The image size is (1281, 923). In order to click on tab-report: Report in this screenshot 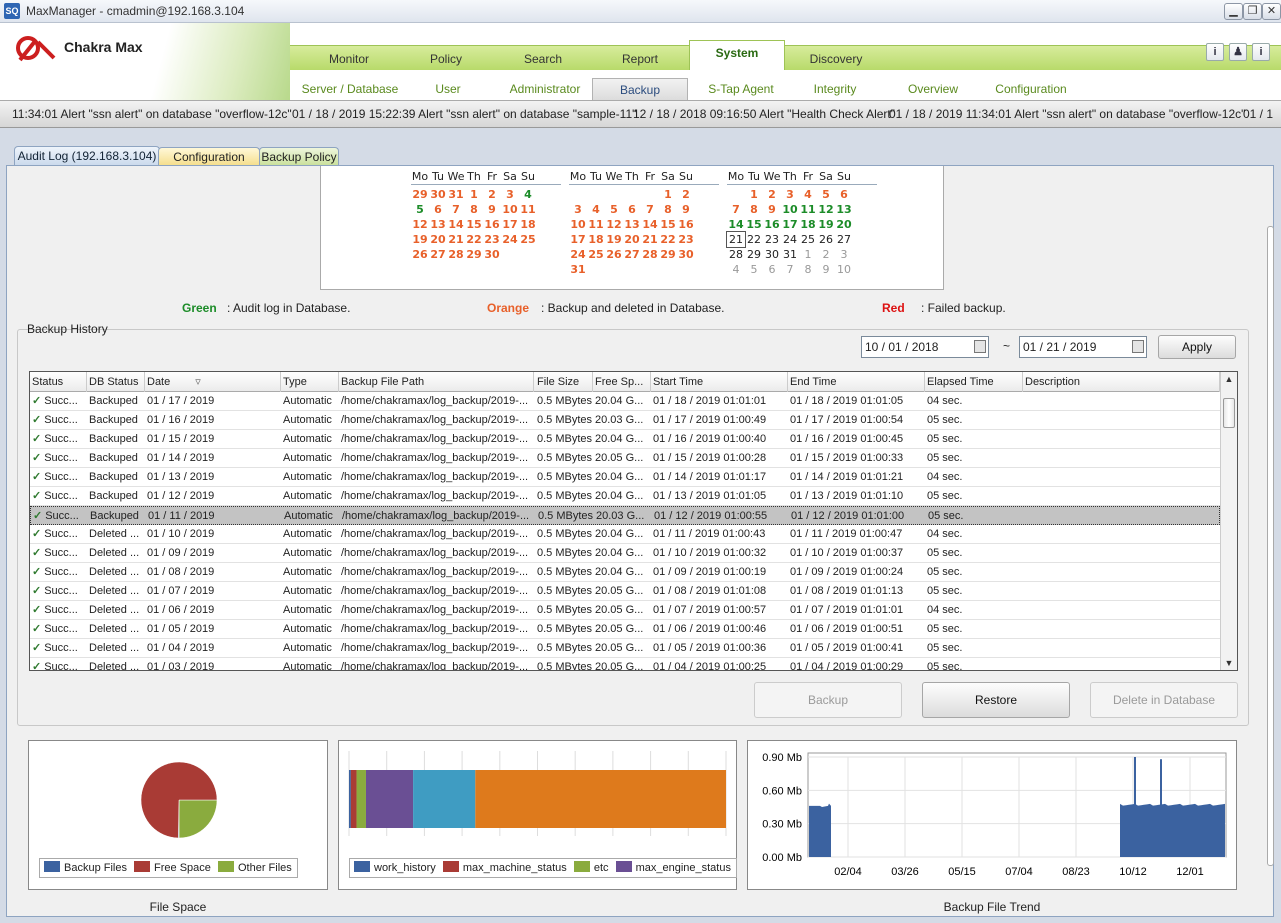, I will do `click(640, 60)`.